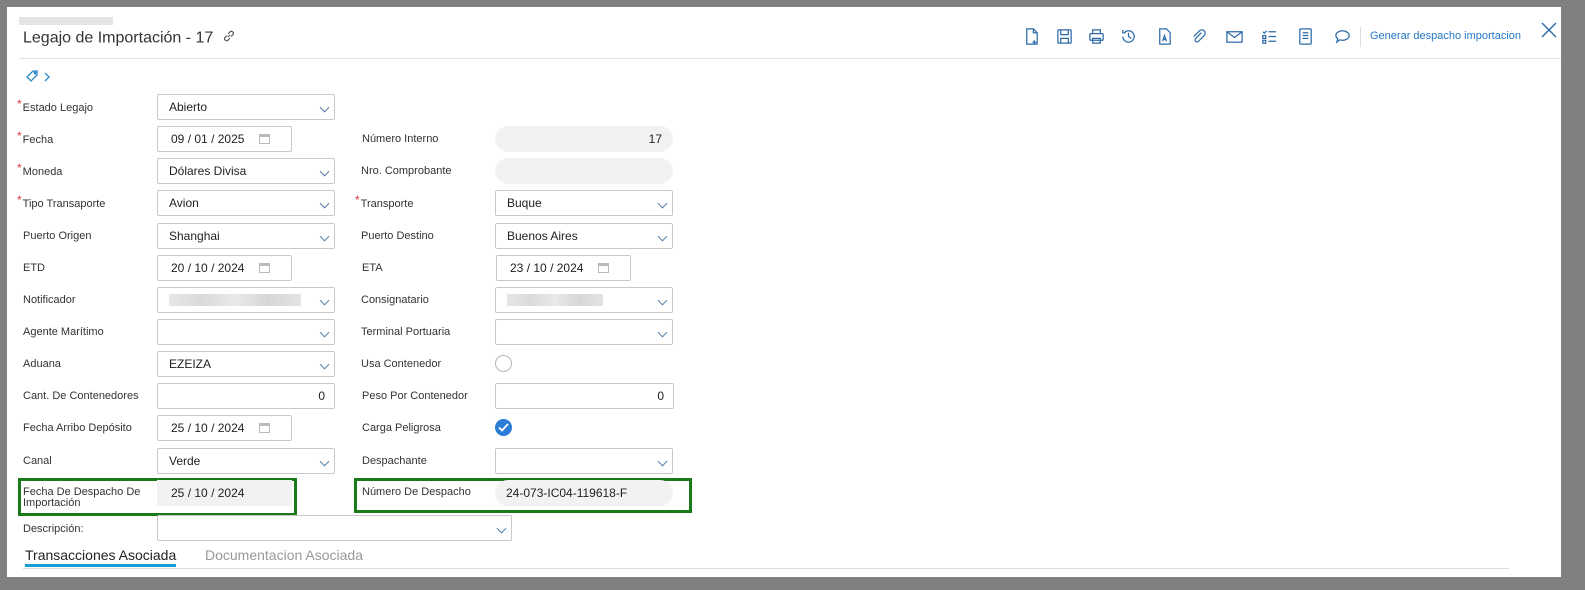  Describe the element at coordinates (1198, 36) in the screenshot. I see `attachment-icon` at that location.